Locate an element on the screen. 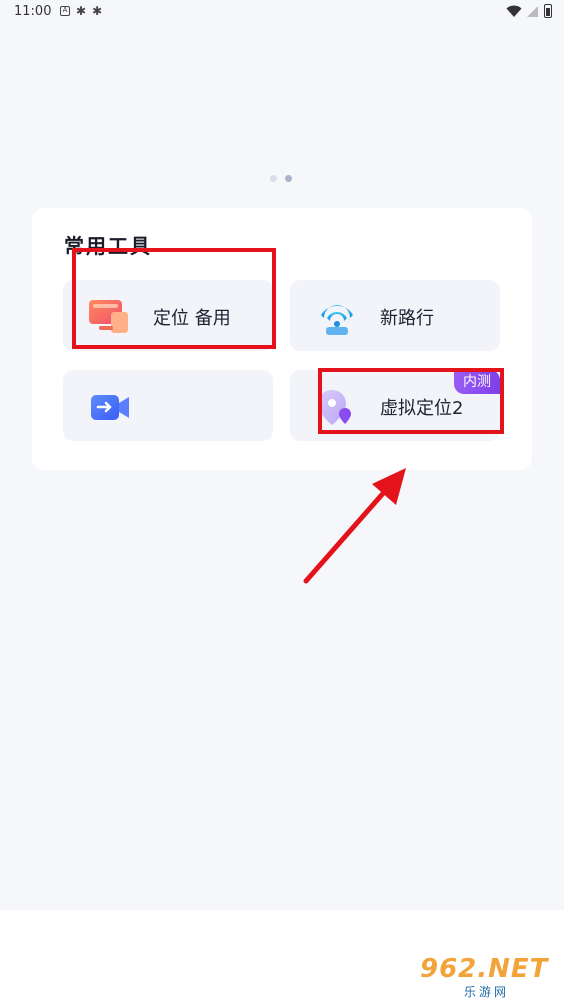 This screenshot has width=564, height=1004. page-dot is located at coordinates (273, 178).